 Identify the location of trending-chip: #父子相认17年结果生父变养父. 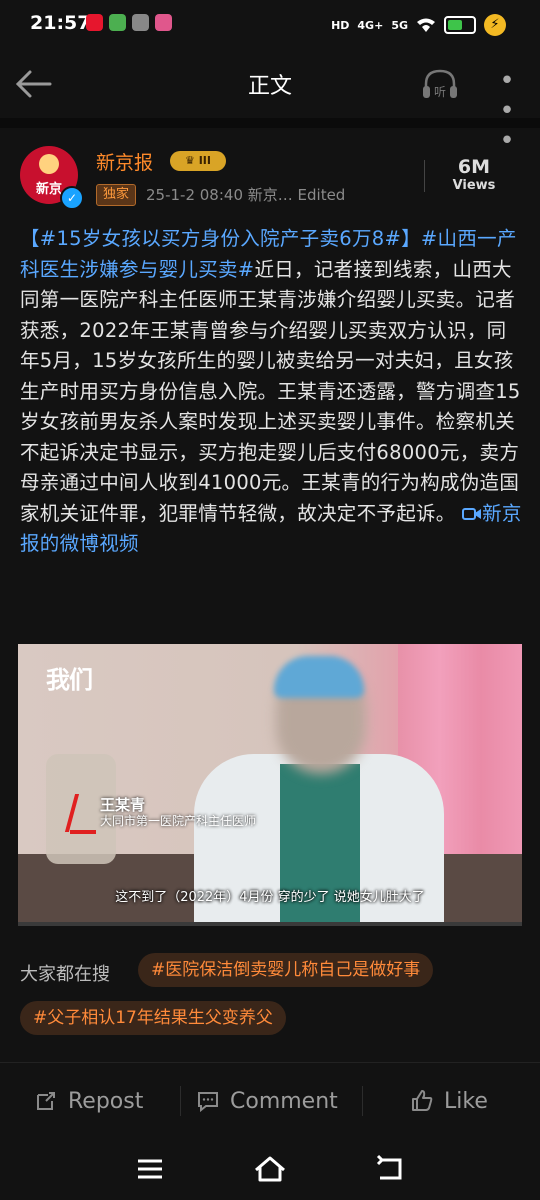
(153, 1018).